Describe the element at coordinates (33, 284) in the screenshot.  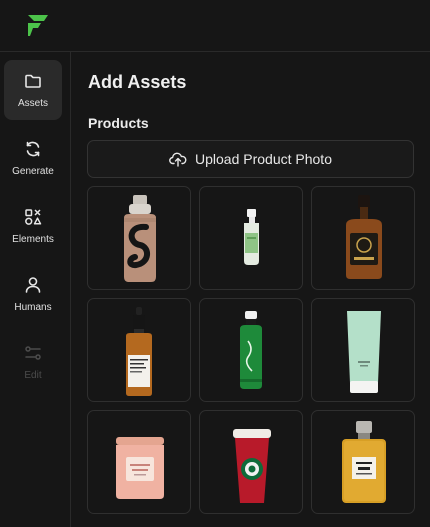
I see `user-icon` at that location.